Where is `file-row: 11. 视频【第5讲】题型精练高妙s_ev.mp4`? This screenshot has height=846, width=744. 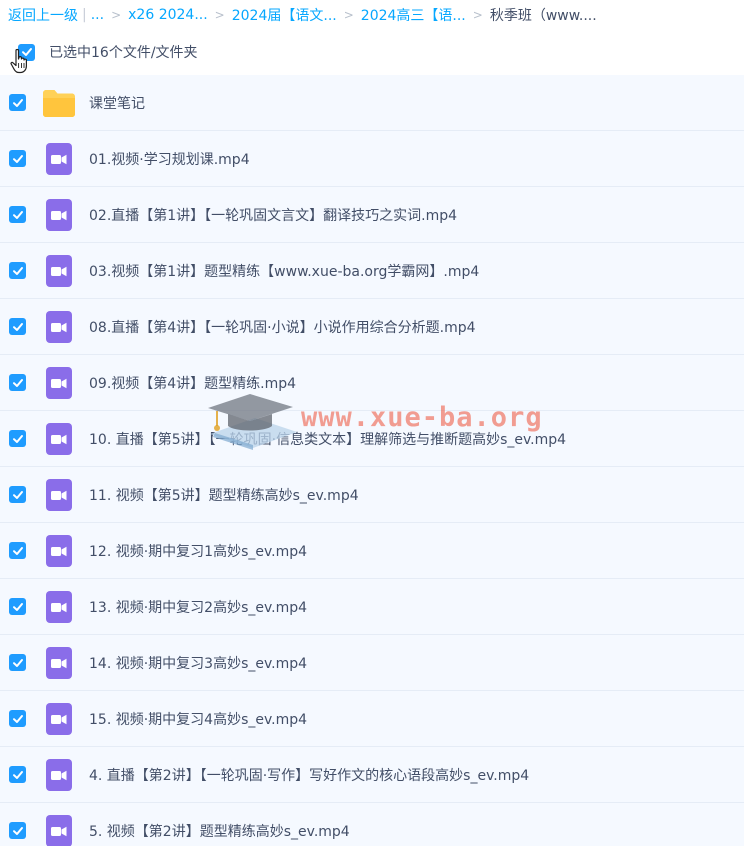
file-row: 11. 视频【第5讲】题型精练高妙s_ev.mp4 is located at coordinates (372, 495).